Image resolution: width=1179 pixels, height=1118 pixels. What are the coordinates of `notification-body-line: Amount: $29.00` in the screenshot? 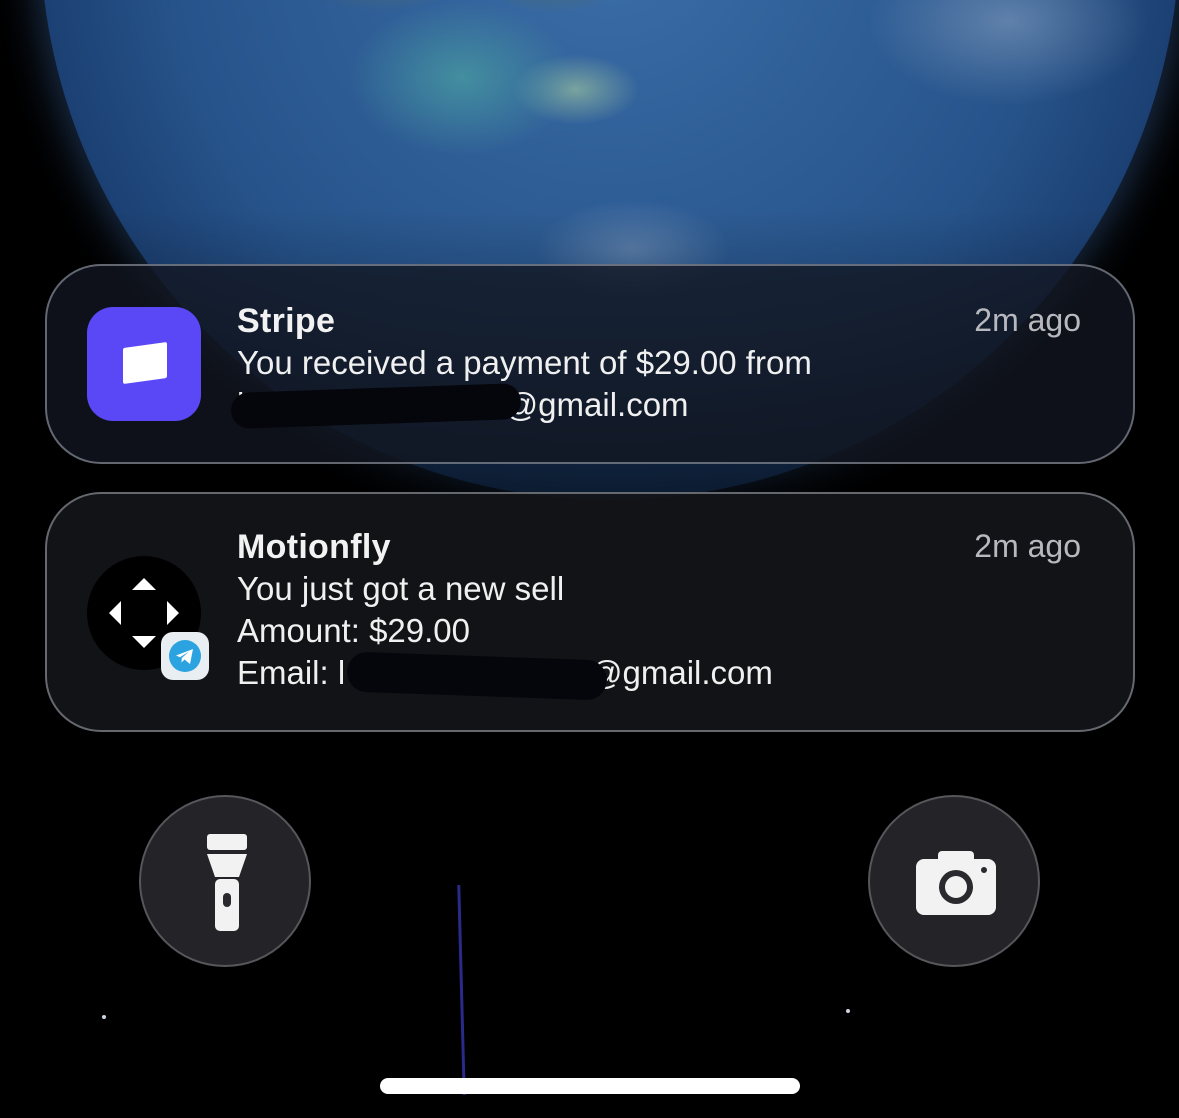 It's located at (353, 630).